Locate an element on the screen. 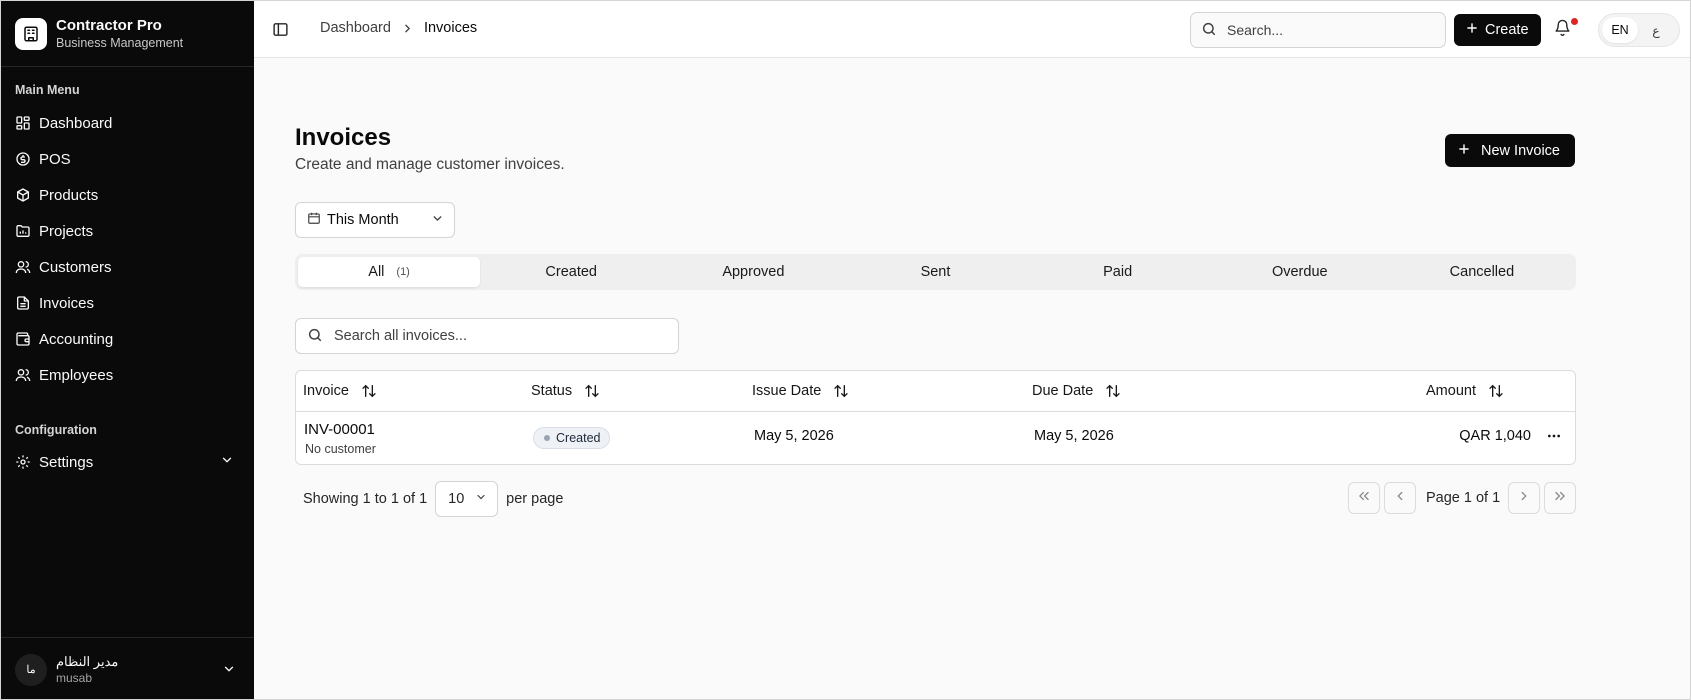 The image size is (1691, 700). lang-ar-option: ع is located at coordinates (1656, 30).